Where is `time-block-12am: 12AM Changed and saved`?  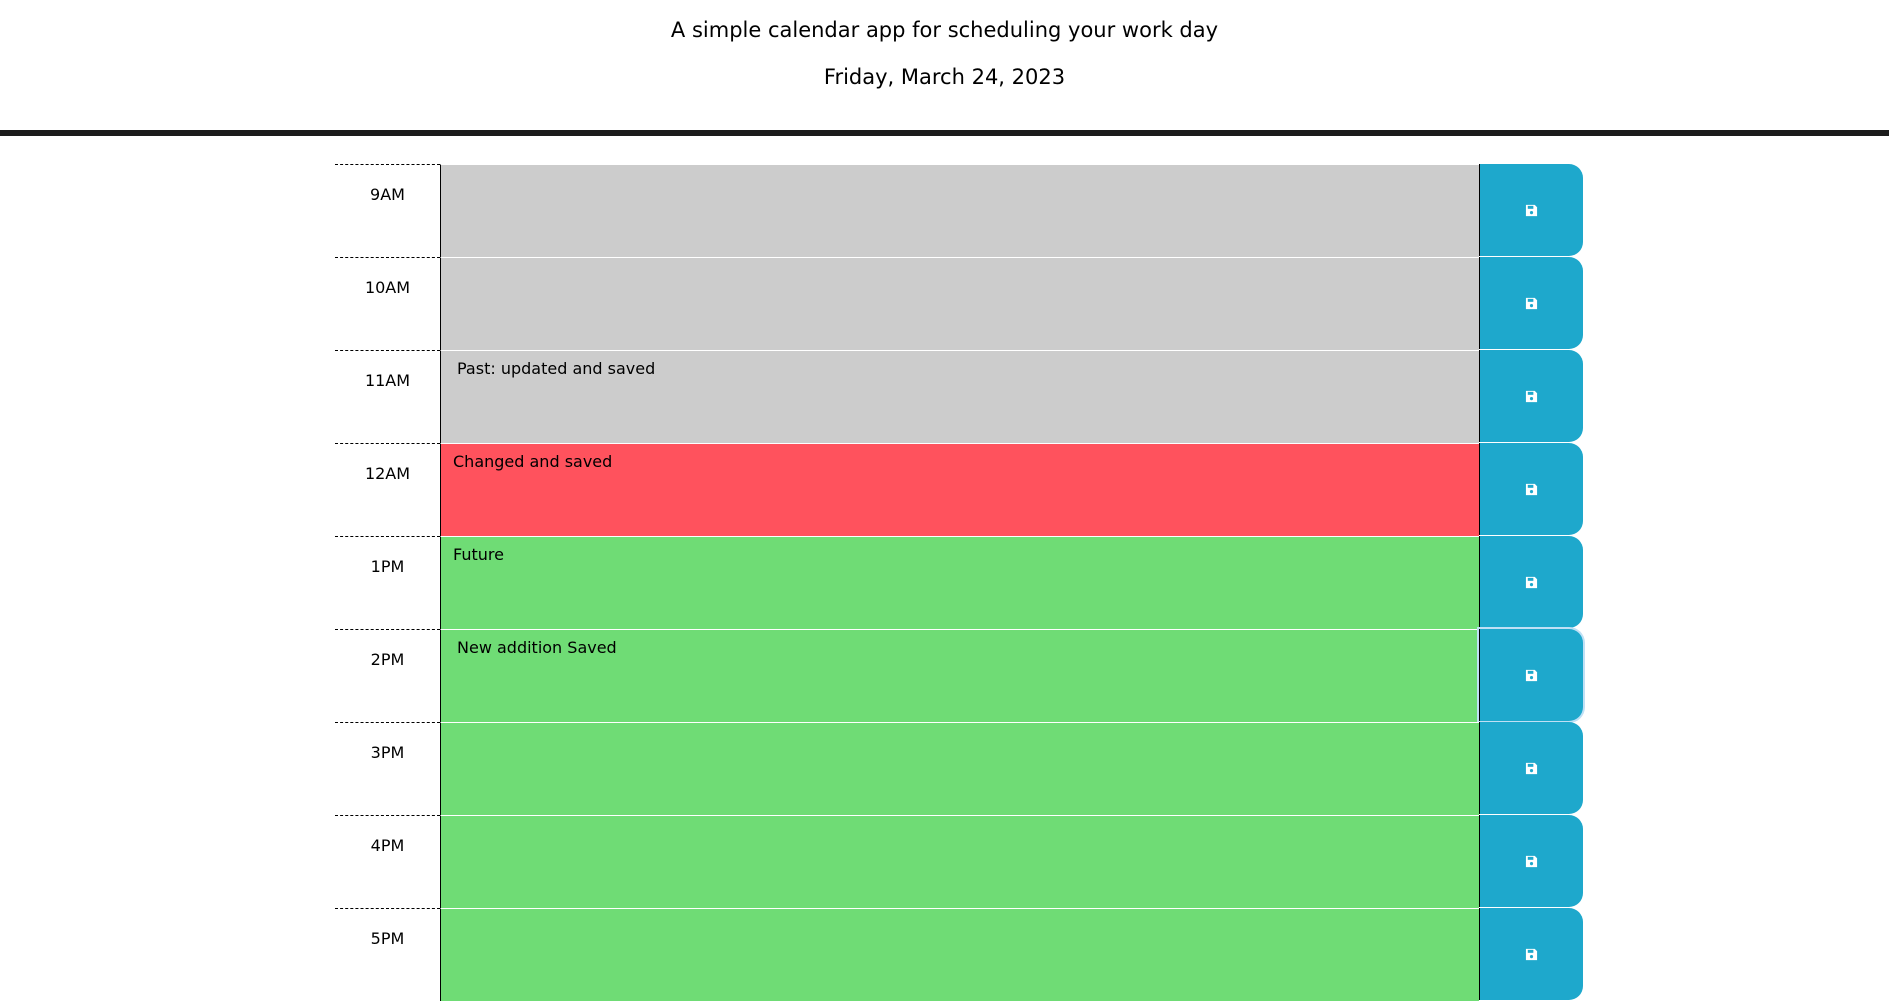 time-block-12am: 12AM Changed and saved is located at coordinates (959, 489).